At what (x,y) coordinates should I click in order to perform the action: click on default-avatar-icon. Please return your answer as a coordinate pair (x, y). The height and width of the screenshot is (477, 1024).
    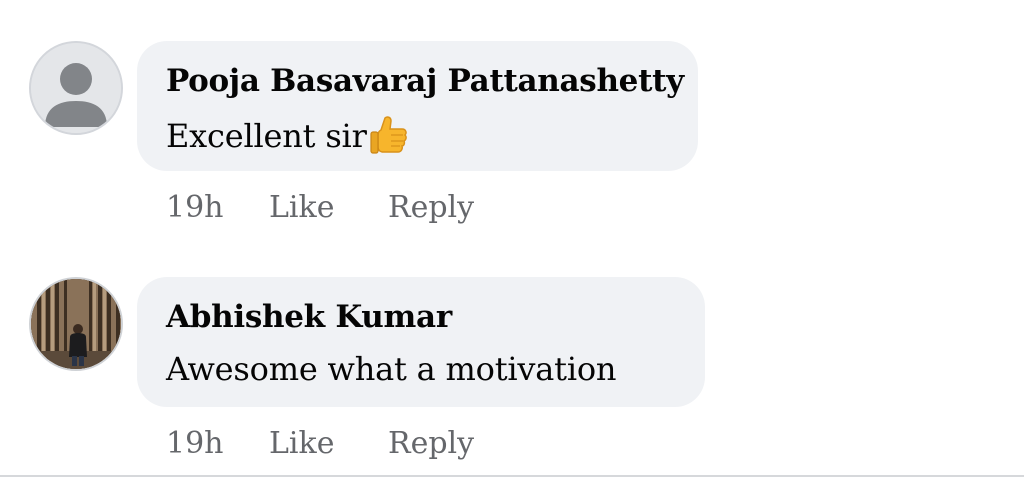
    Looking at the image, I should click on (76, 88).